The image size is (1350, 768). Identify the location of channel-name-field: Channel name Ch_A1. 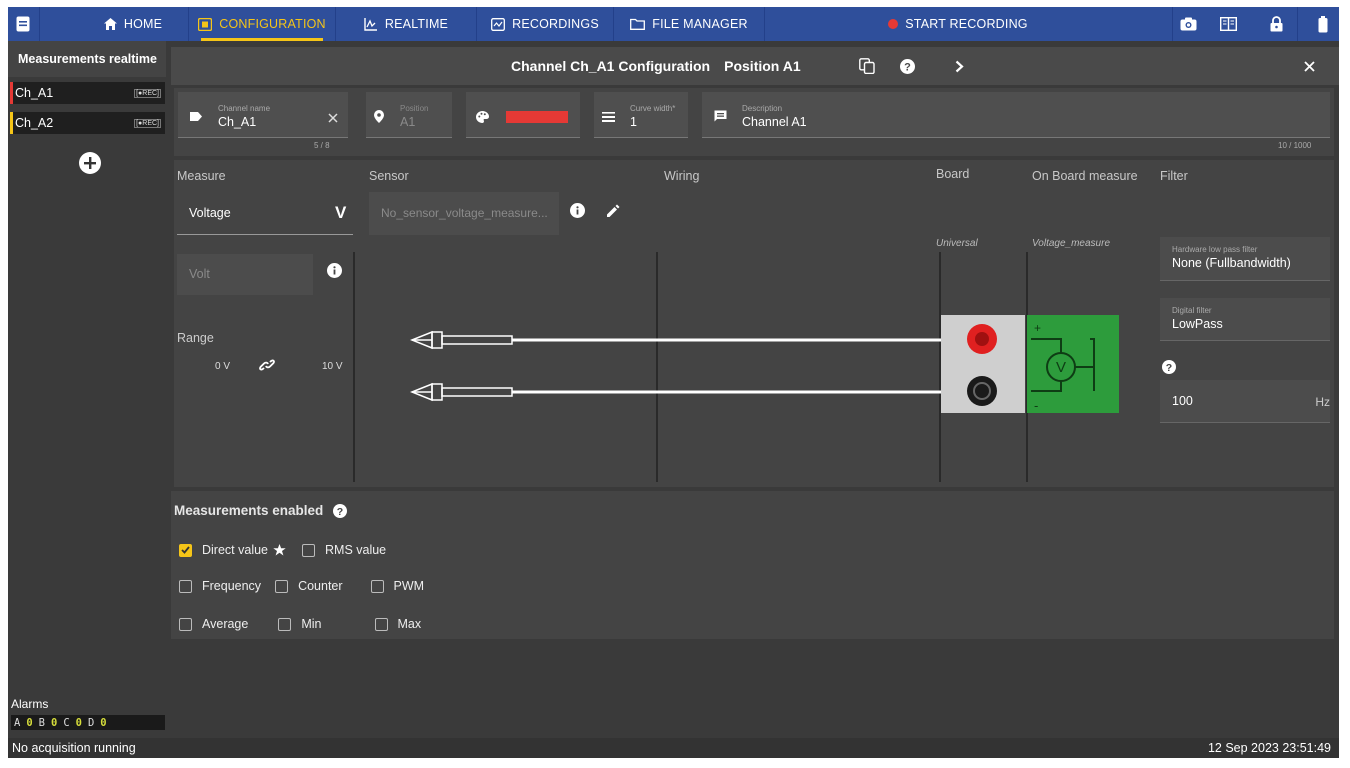
(263, 115).